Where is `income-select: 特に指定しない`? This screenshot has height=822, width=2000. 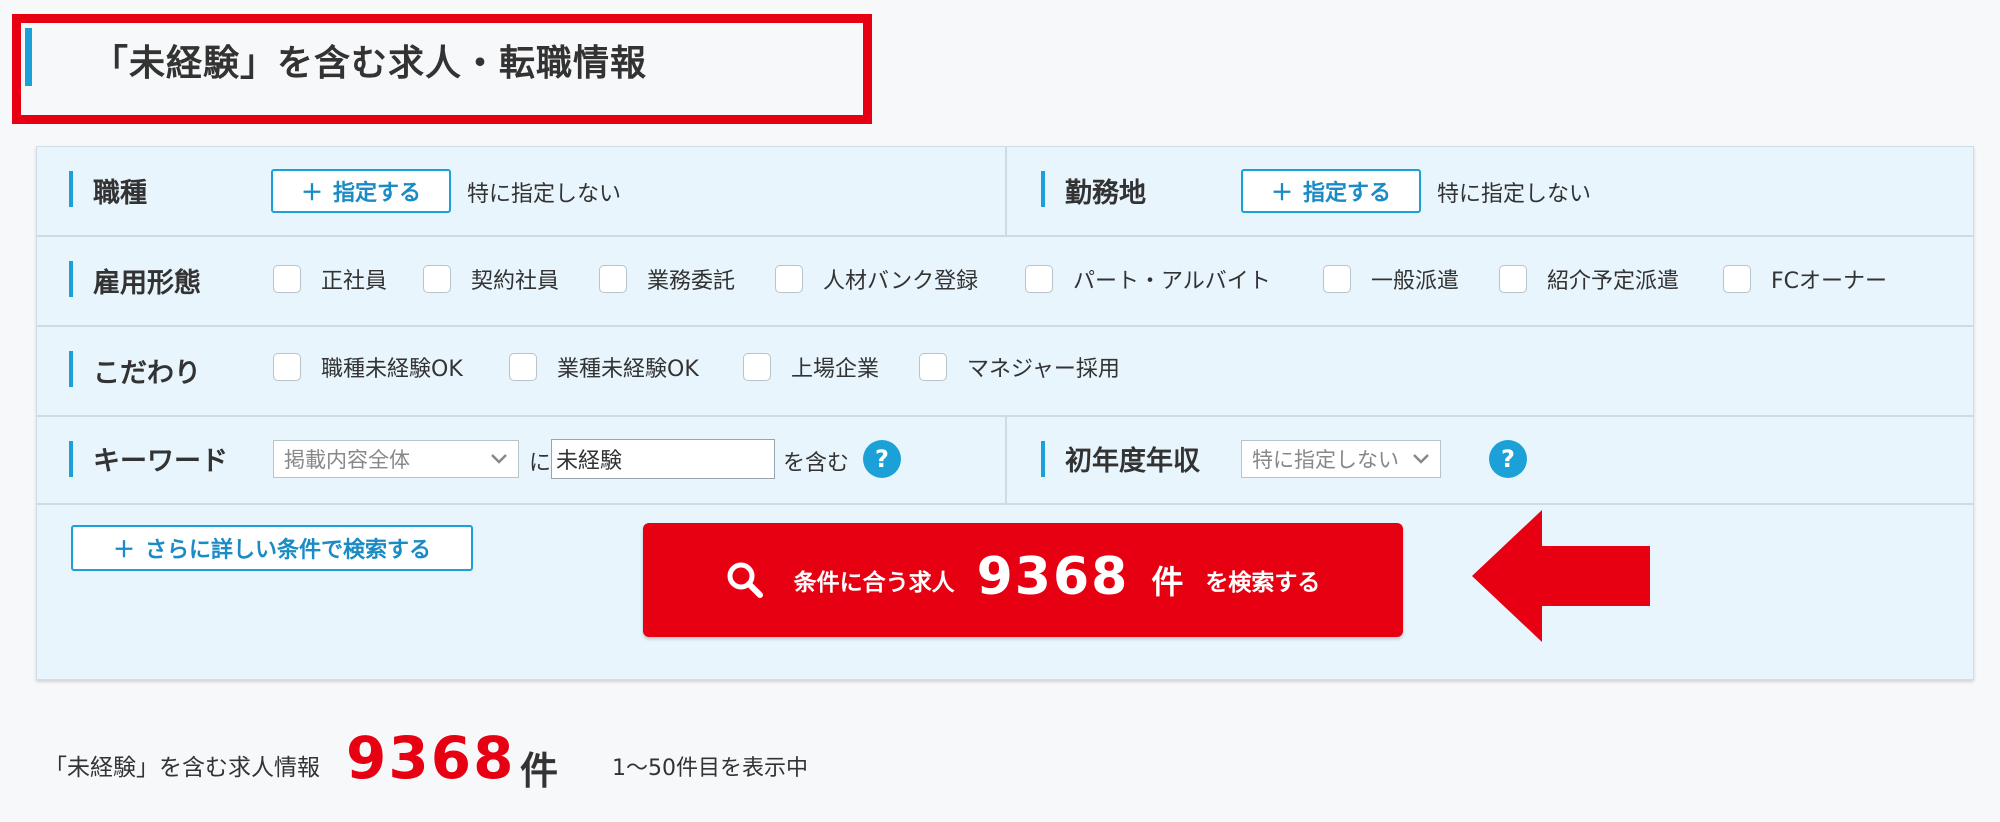 income-select: 特に指定しない is located at coordinates (1341, 459).